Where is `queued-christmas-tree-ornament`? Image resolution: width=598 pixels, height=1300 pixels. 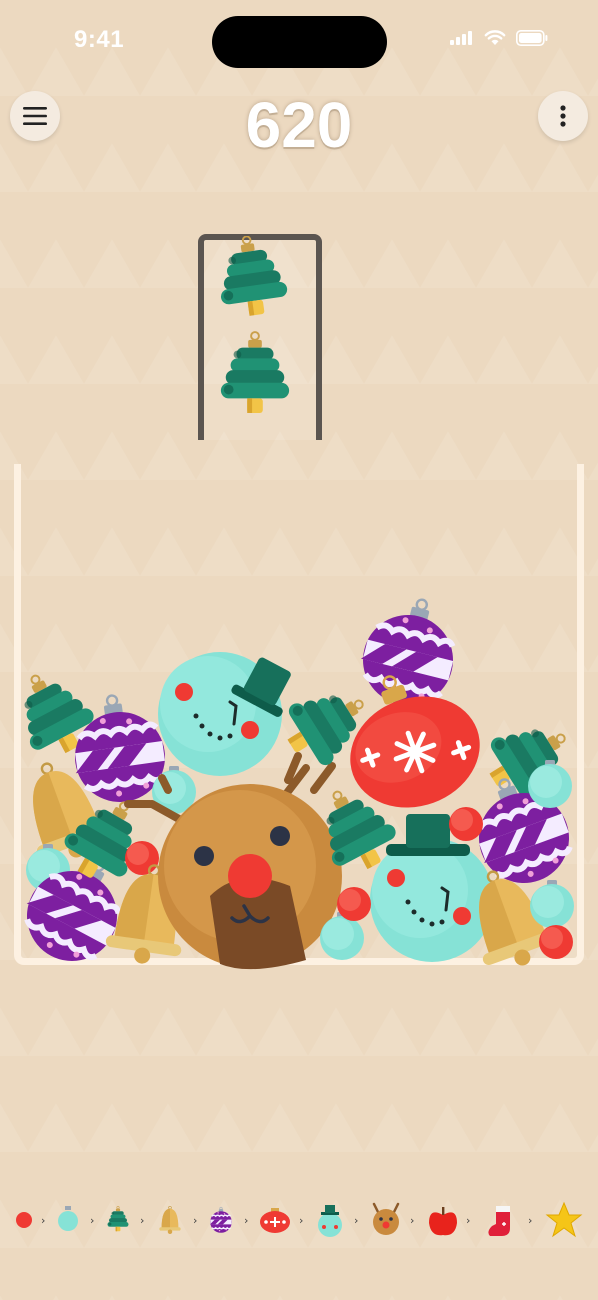 queued-christmas-tree-ornament is located at coordinates (253, 276).